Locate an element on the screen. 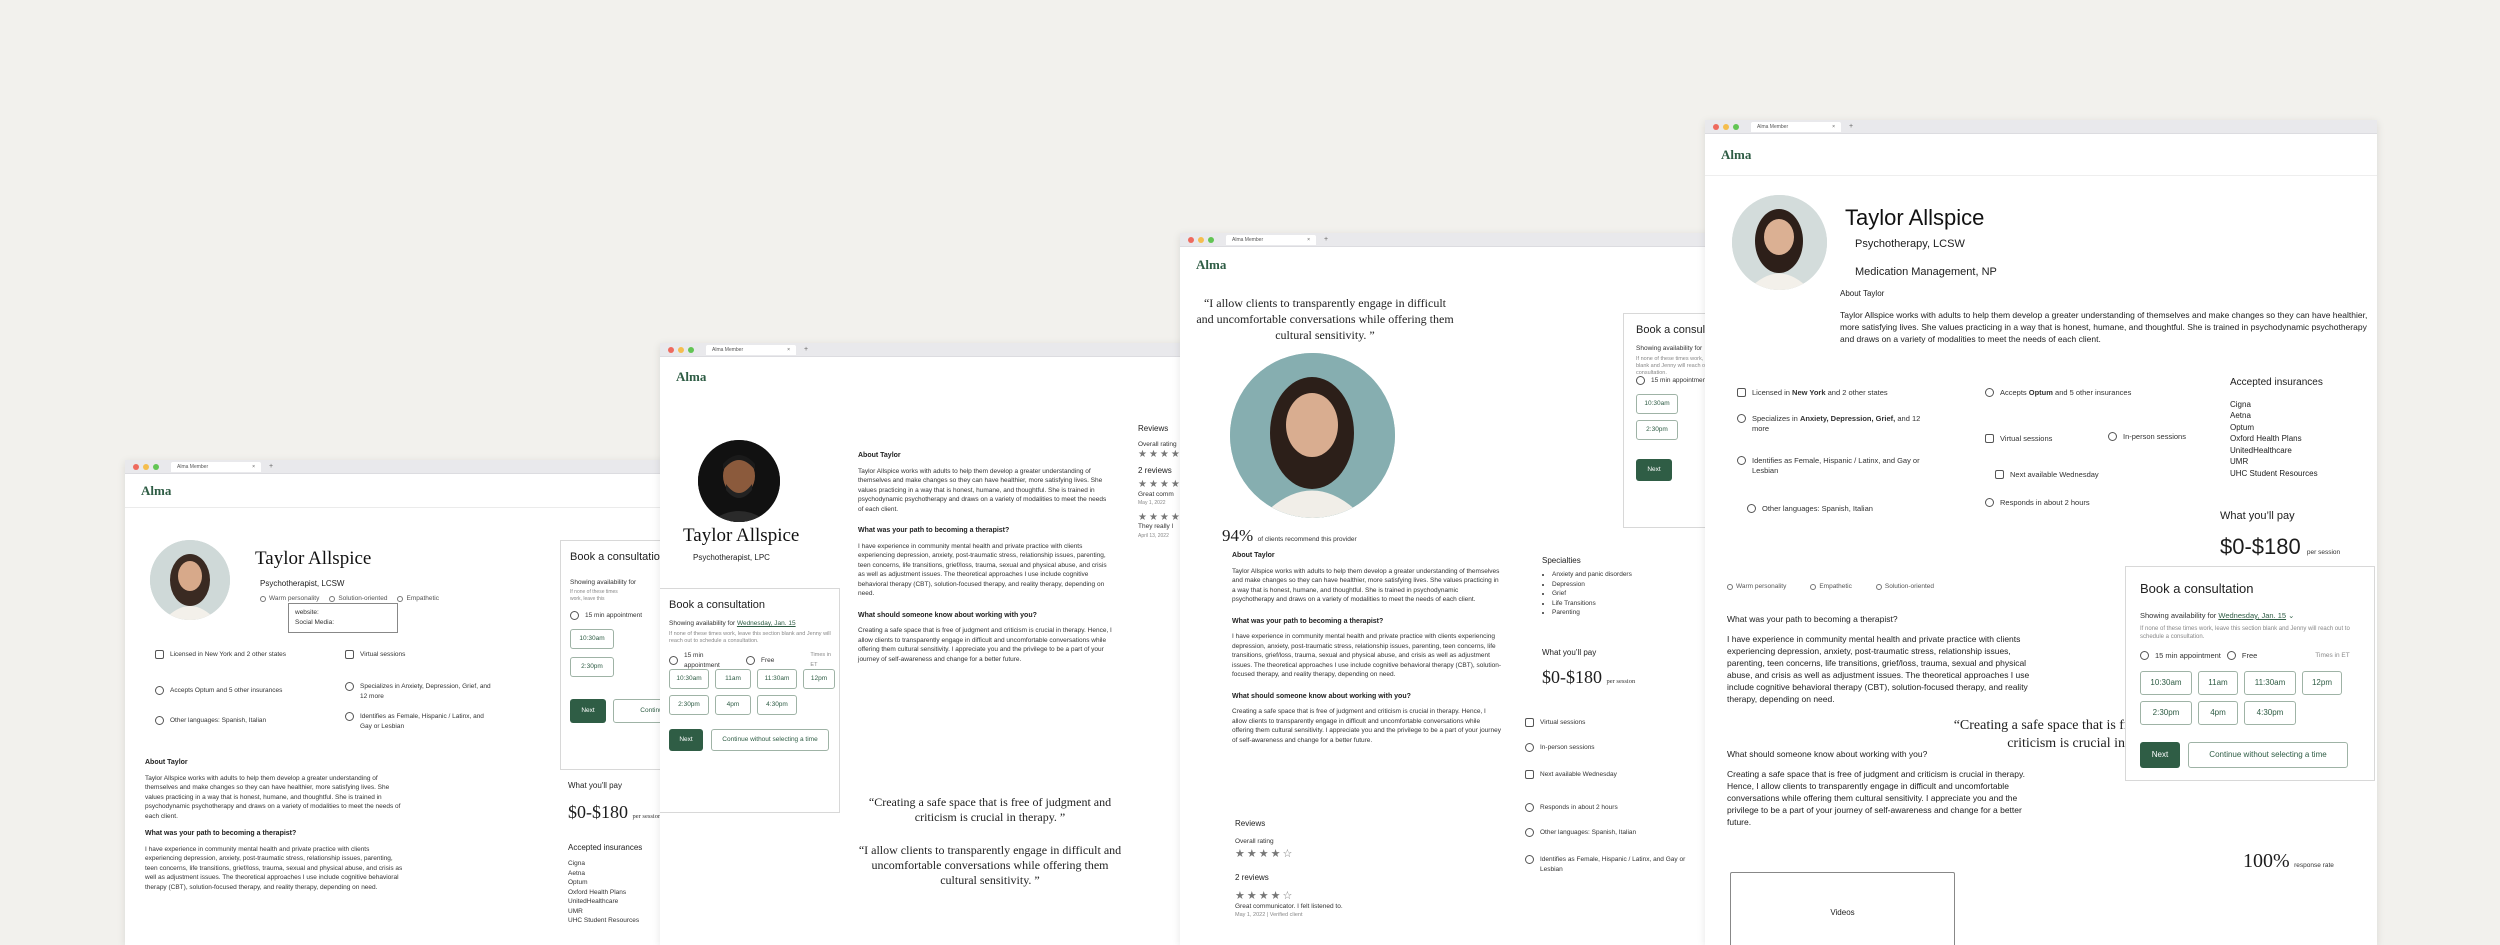 This screenshot has width=2500, height=945. about-heading: About Taylor is located at coordinates (1862, 293).